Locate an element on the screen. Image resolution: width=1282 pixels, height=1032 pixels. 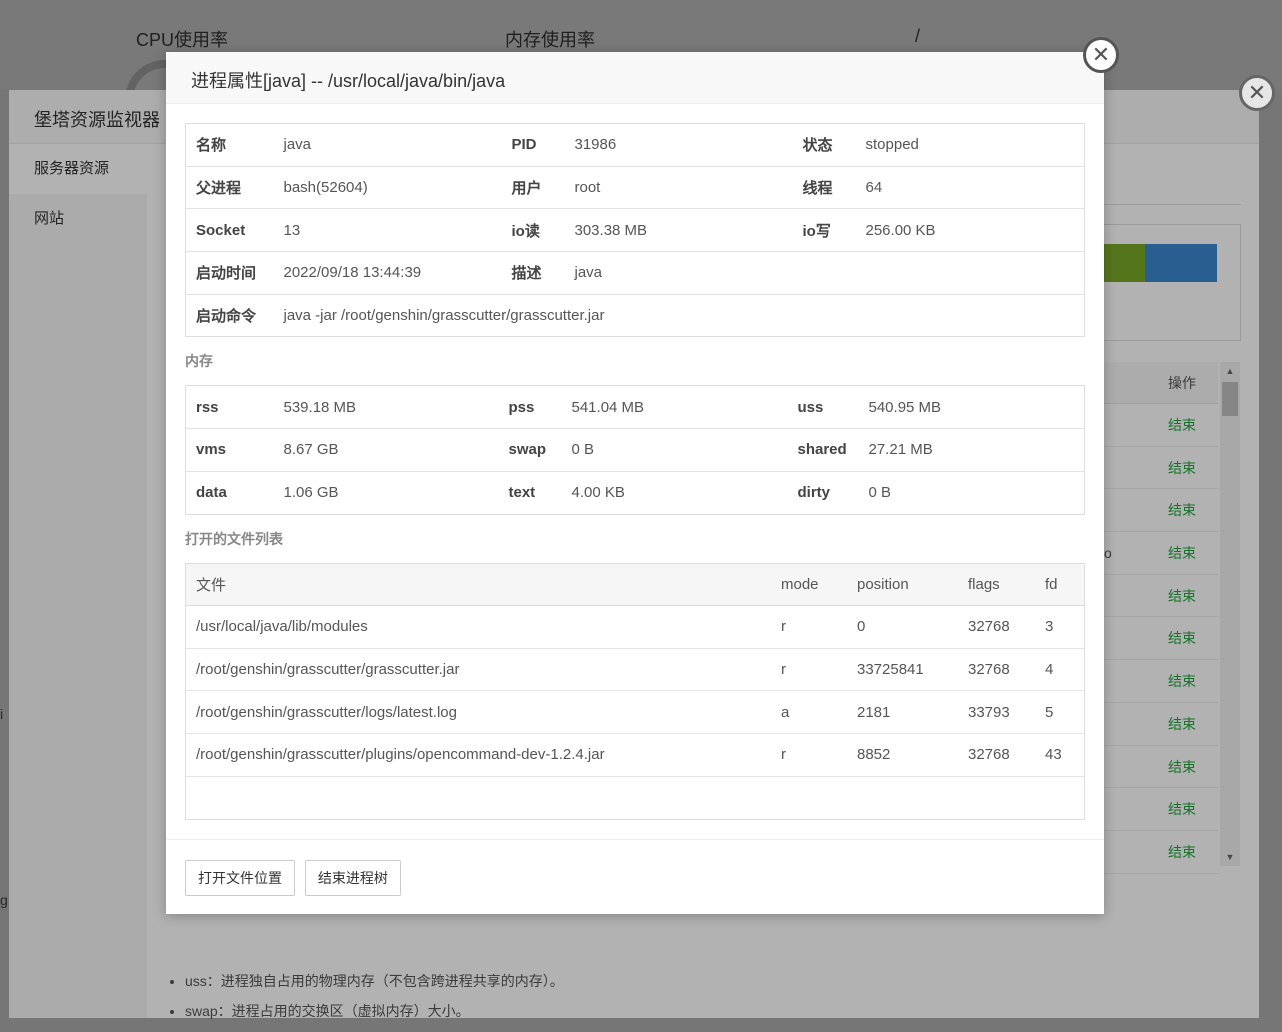
table-header-row: 文件 mode position flags fd is located at coordinates (635, 584).